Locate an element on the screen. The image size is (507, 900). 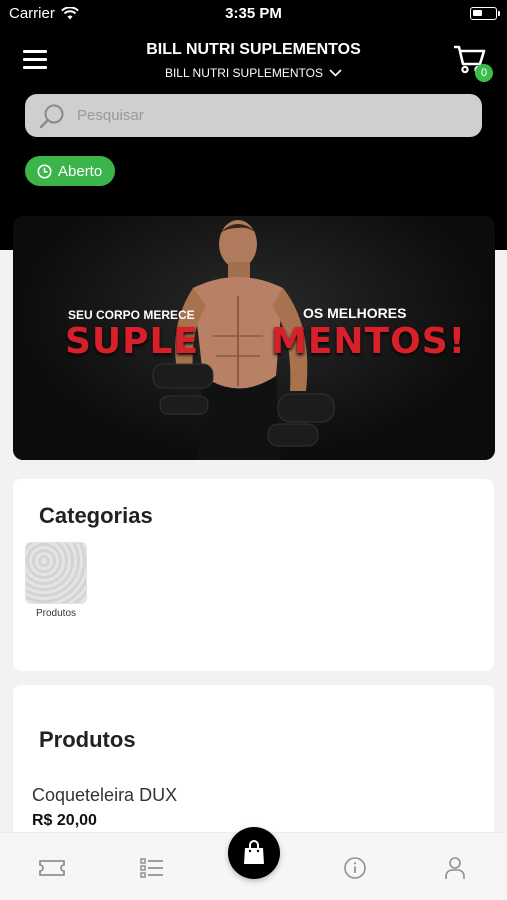
user-icon is located at coordinates (455, 868).